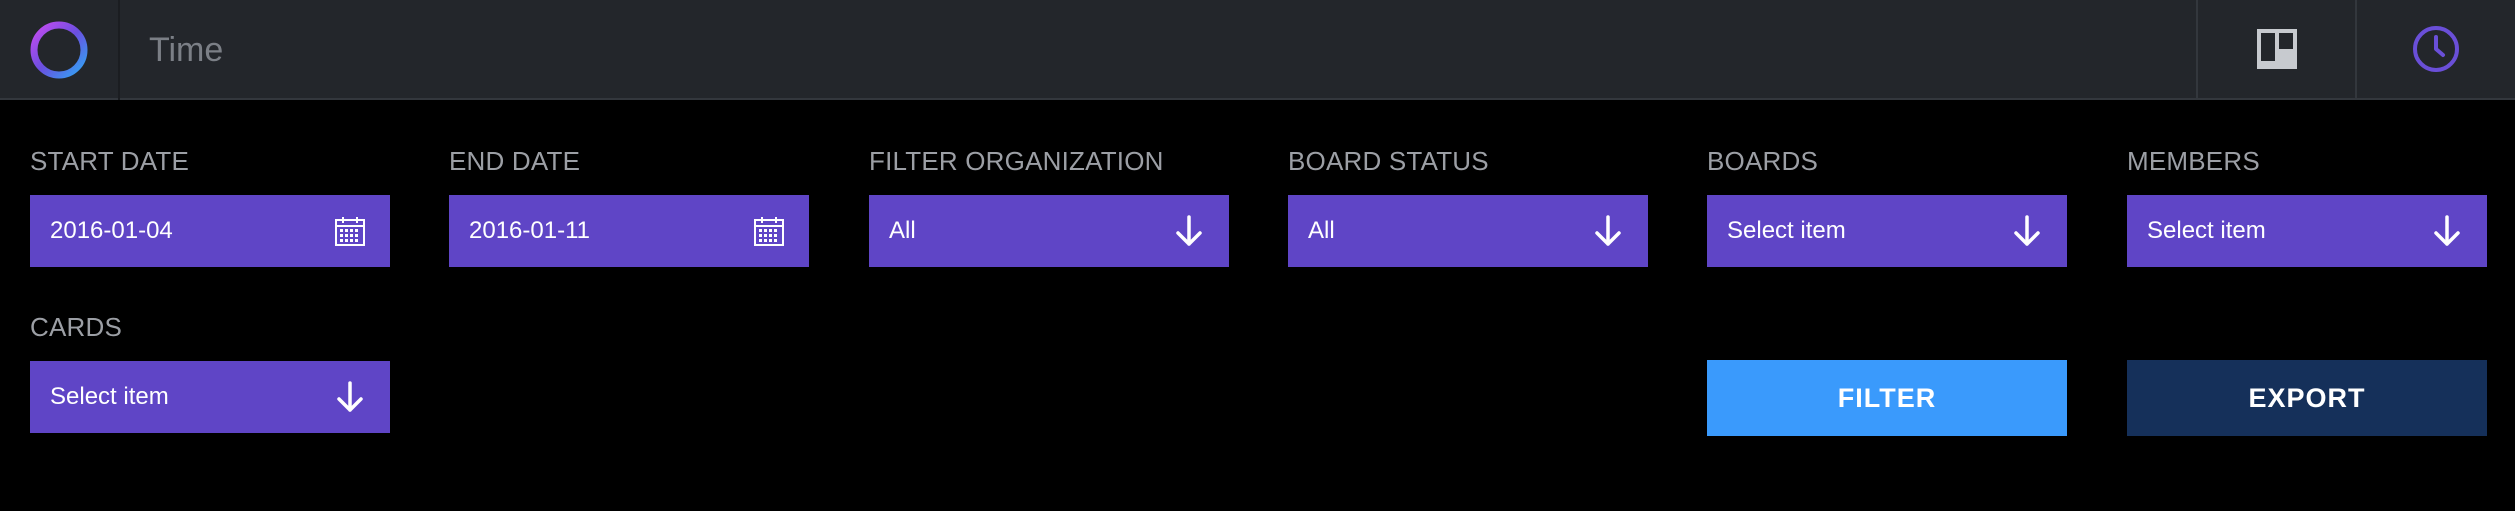 The width and height of the screenshot is (2515, 511). I want to click on cards-label: CARDS, so click(76, 327).